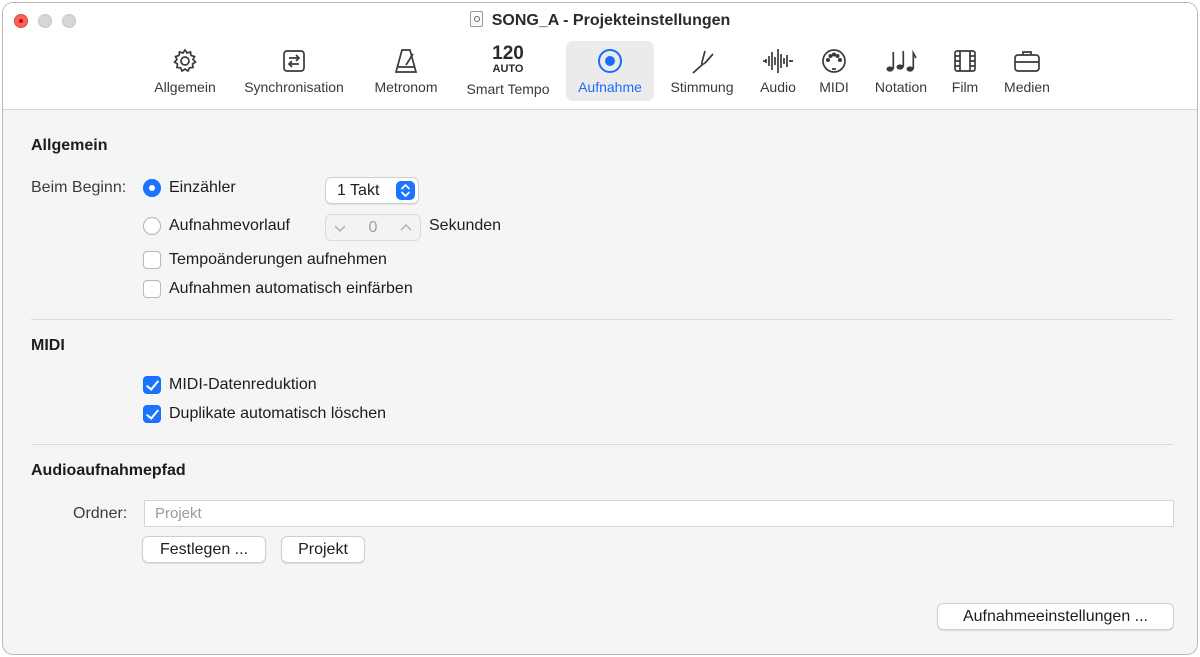 The height and width of the screenshot is (657, 1200). Describe the element at coordinates (965, 87) in the screenshot. I see `tab-label: Film` at that location.